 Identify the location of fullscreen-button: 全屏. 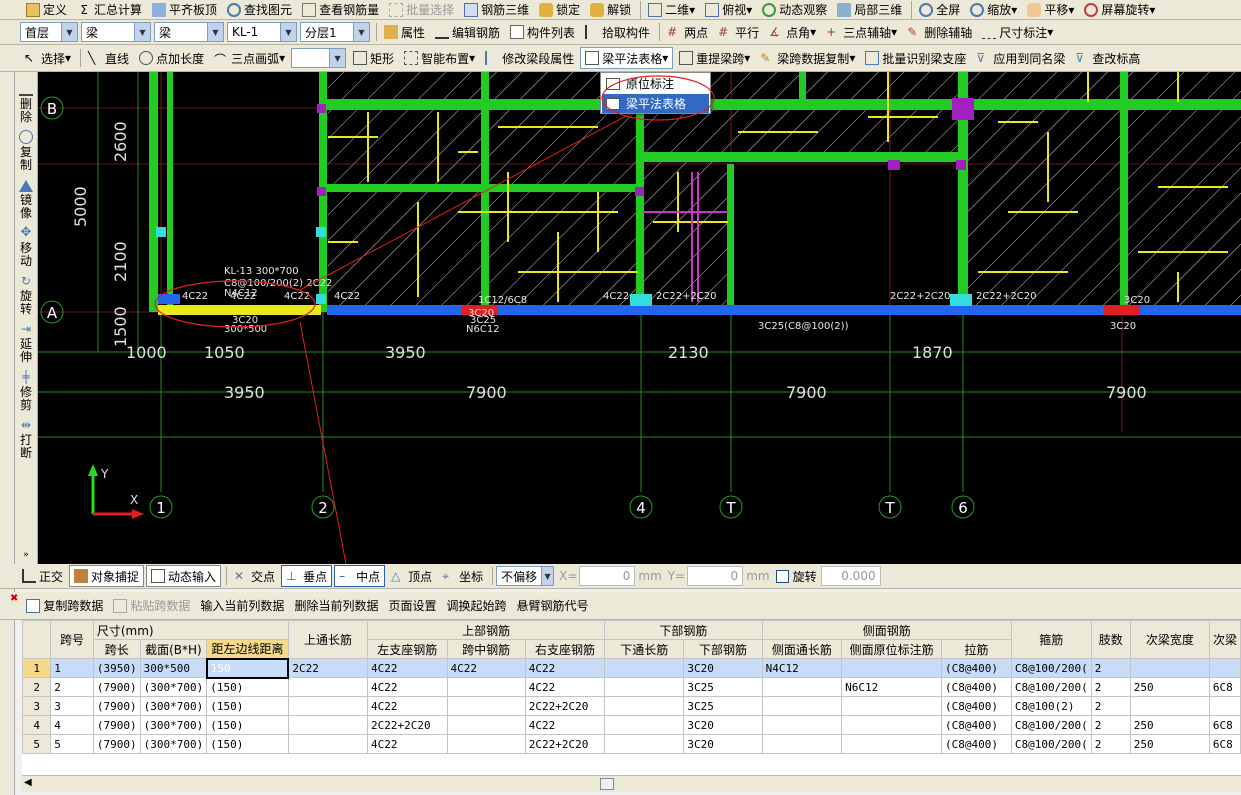
(939, 9).